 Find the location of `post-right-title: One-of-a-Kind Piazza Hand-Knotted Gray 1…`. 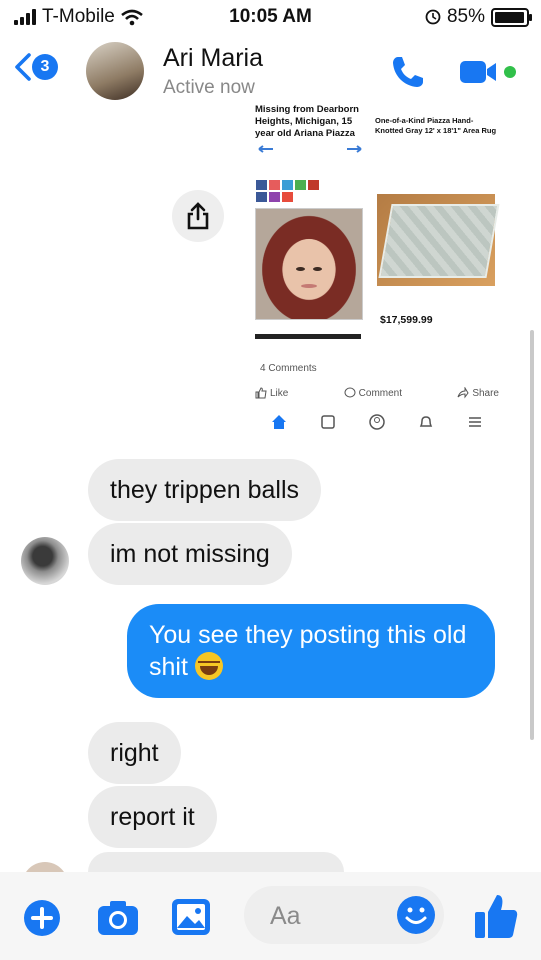

post-right-title: One-of-a-Kind Piazza Hand-Knotted Gray 1… is located at coordinates (436, 125).